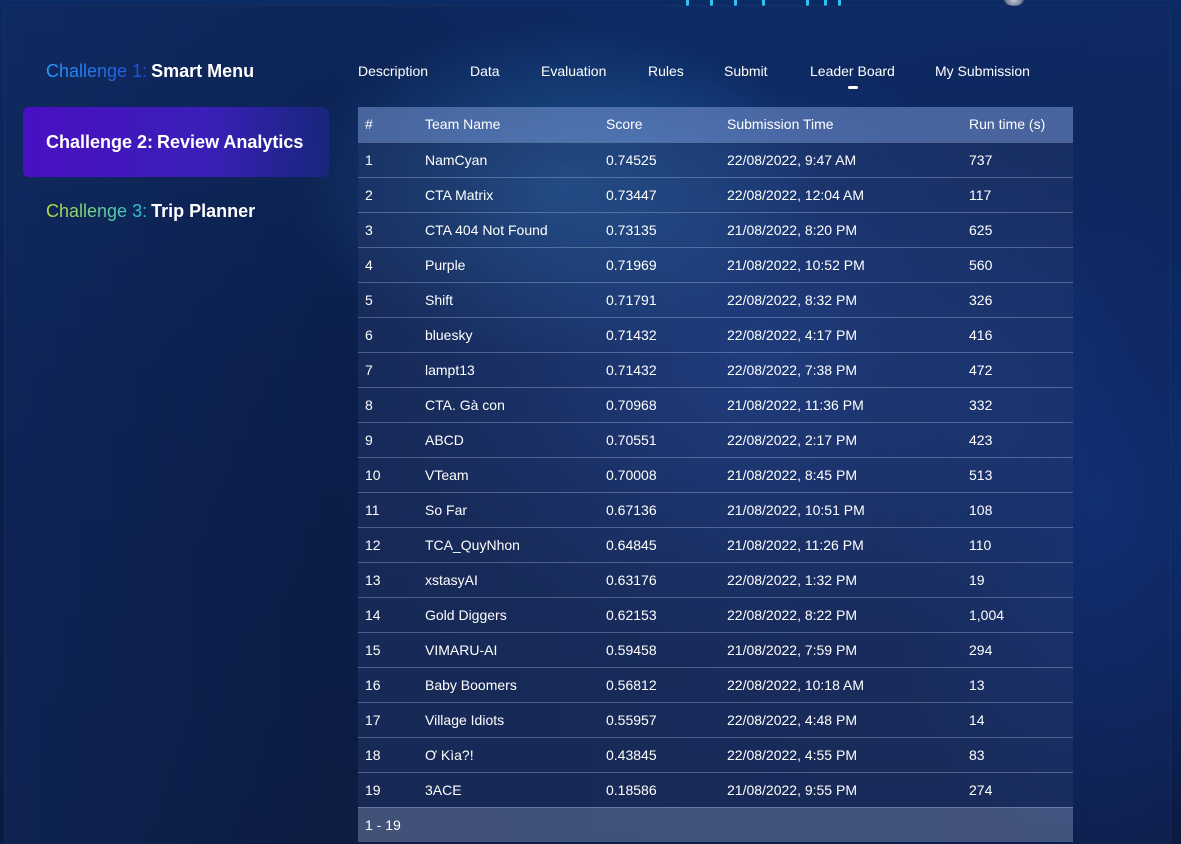 The image size is (1181, 844). What do you see at coordinates (230, 141) in the screenshot?
I see `challenge-2-name: Review Analytics` at bounding box center [230, 141].